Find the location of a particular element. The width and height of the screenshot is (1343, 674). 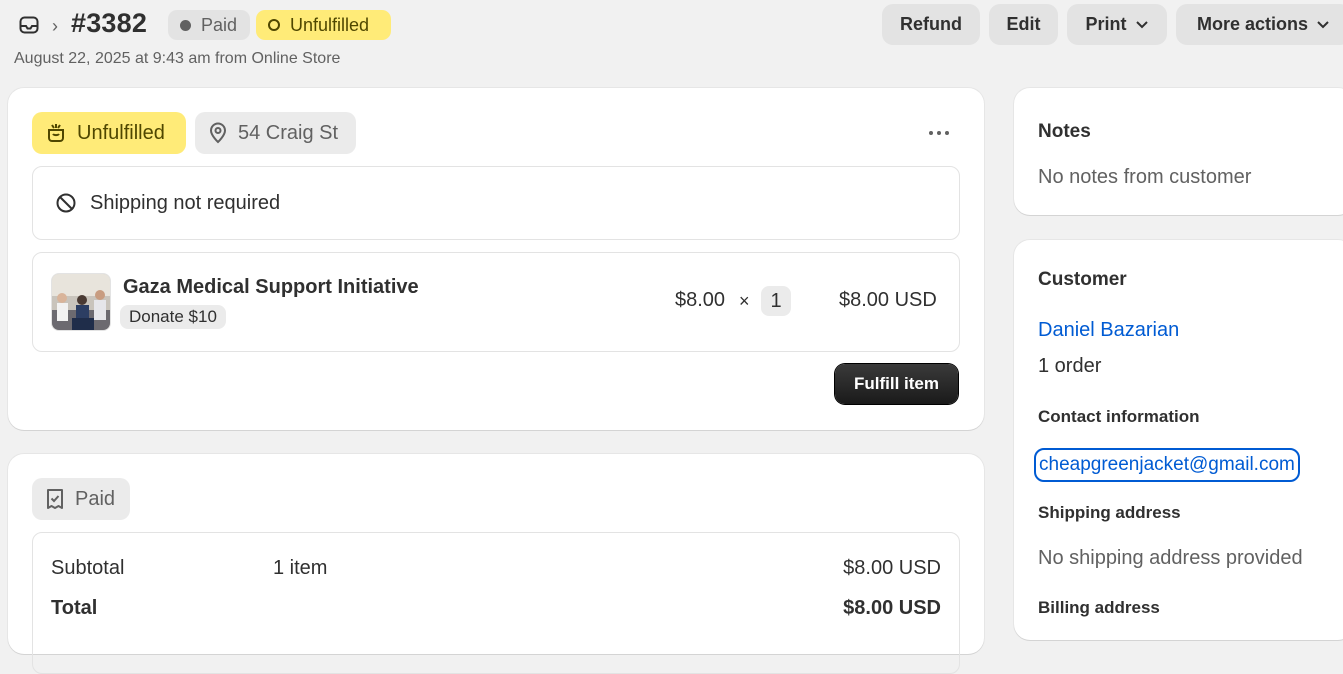

customer-name-link: Daniel Bazarian is located at coordinates (1108, 330).